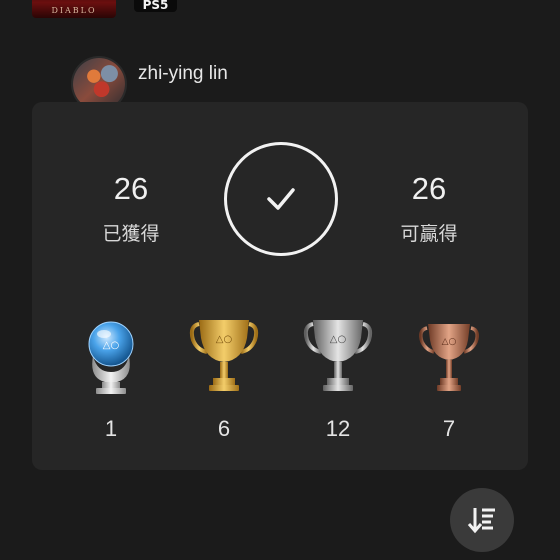 The width and height of the screenshot is (560, 560). What do you see at coordinates (429, 208) in the screenshot?
I see `total-stat: 26 可贏得` at bounding box center [429, 208].